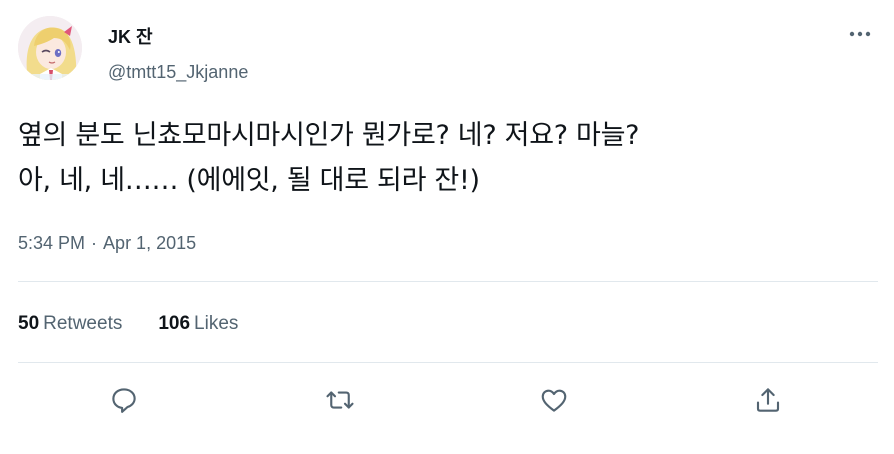 The image size is (894, 454). I want to click on retweet-icon, so click(340, 400).